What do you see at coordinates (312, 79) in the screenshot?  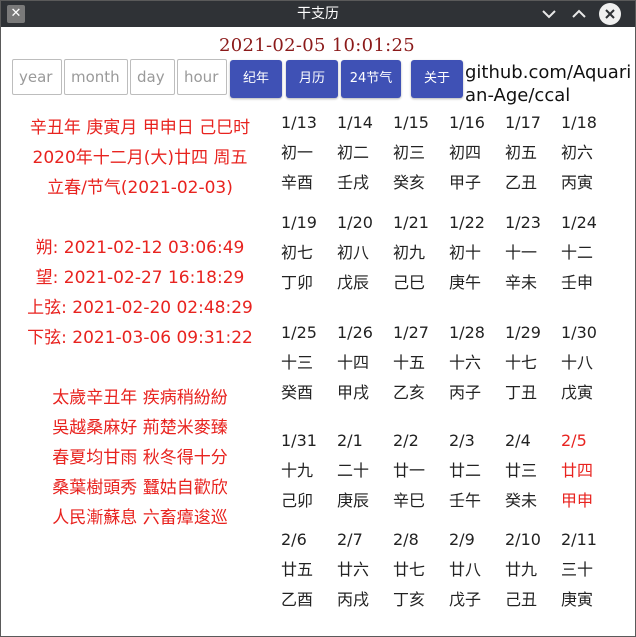 I see `month-calendar-button: 月历` at bounding box center [312, 79].